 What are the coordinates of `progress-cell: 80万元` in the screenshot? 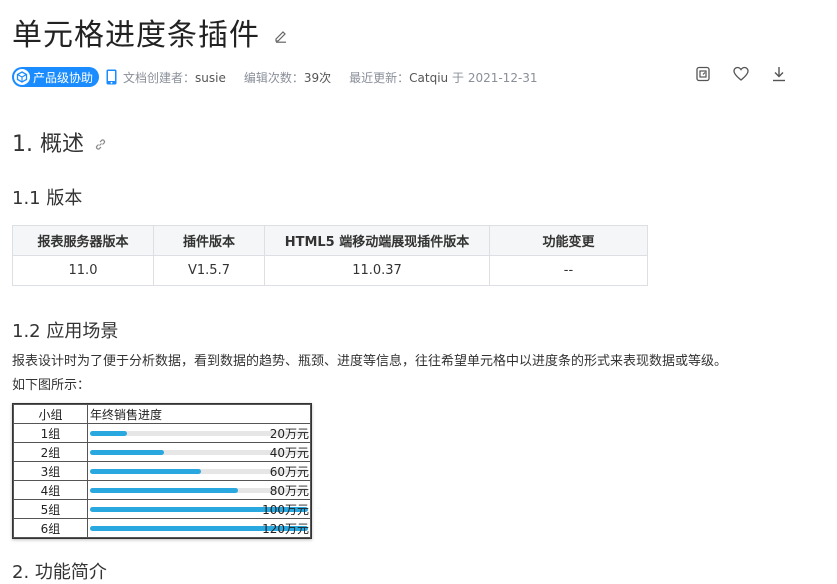 It's located at (199, 490).